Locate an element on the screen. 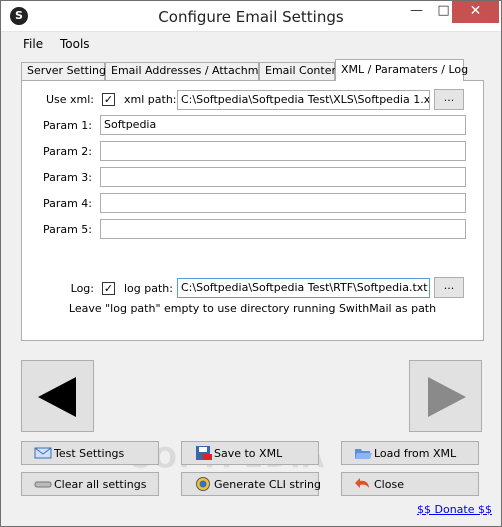  menu-bar: File Tools is located at coordinates (251, 44).